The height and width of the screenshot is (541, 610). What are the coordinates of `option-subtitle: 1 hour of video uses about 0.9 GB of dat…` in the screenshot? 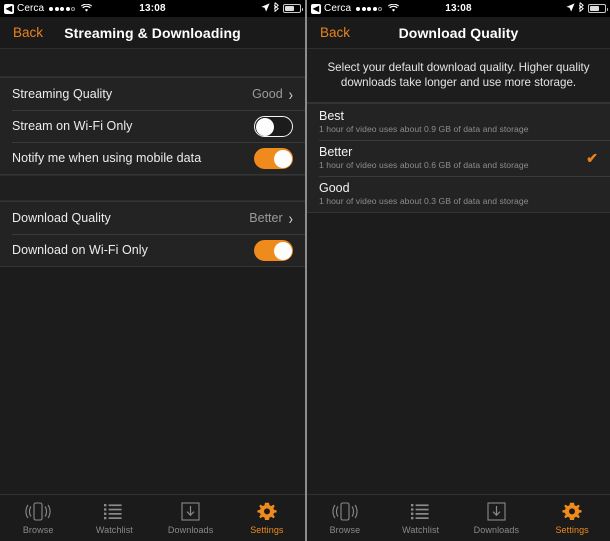 It's located at (424, 129).